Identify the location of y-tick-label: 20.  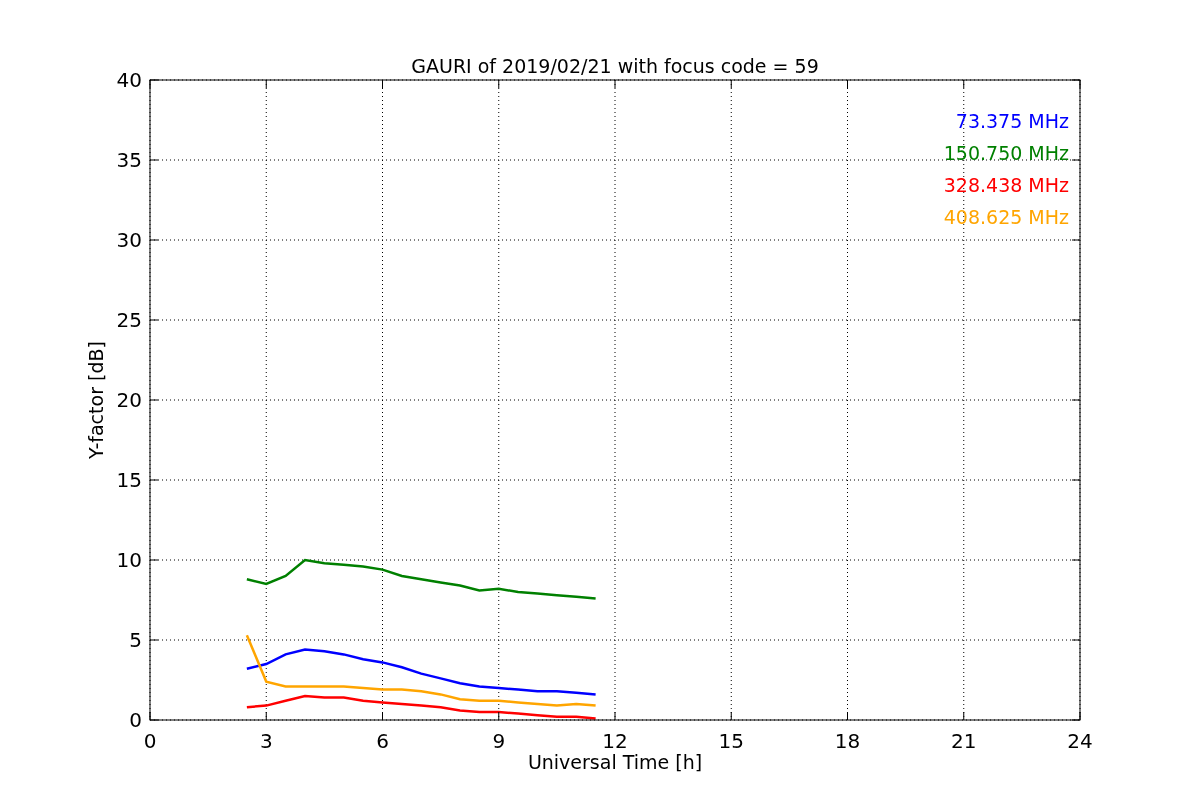
(129, 400).